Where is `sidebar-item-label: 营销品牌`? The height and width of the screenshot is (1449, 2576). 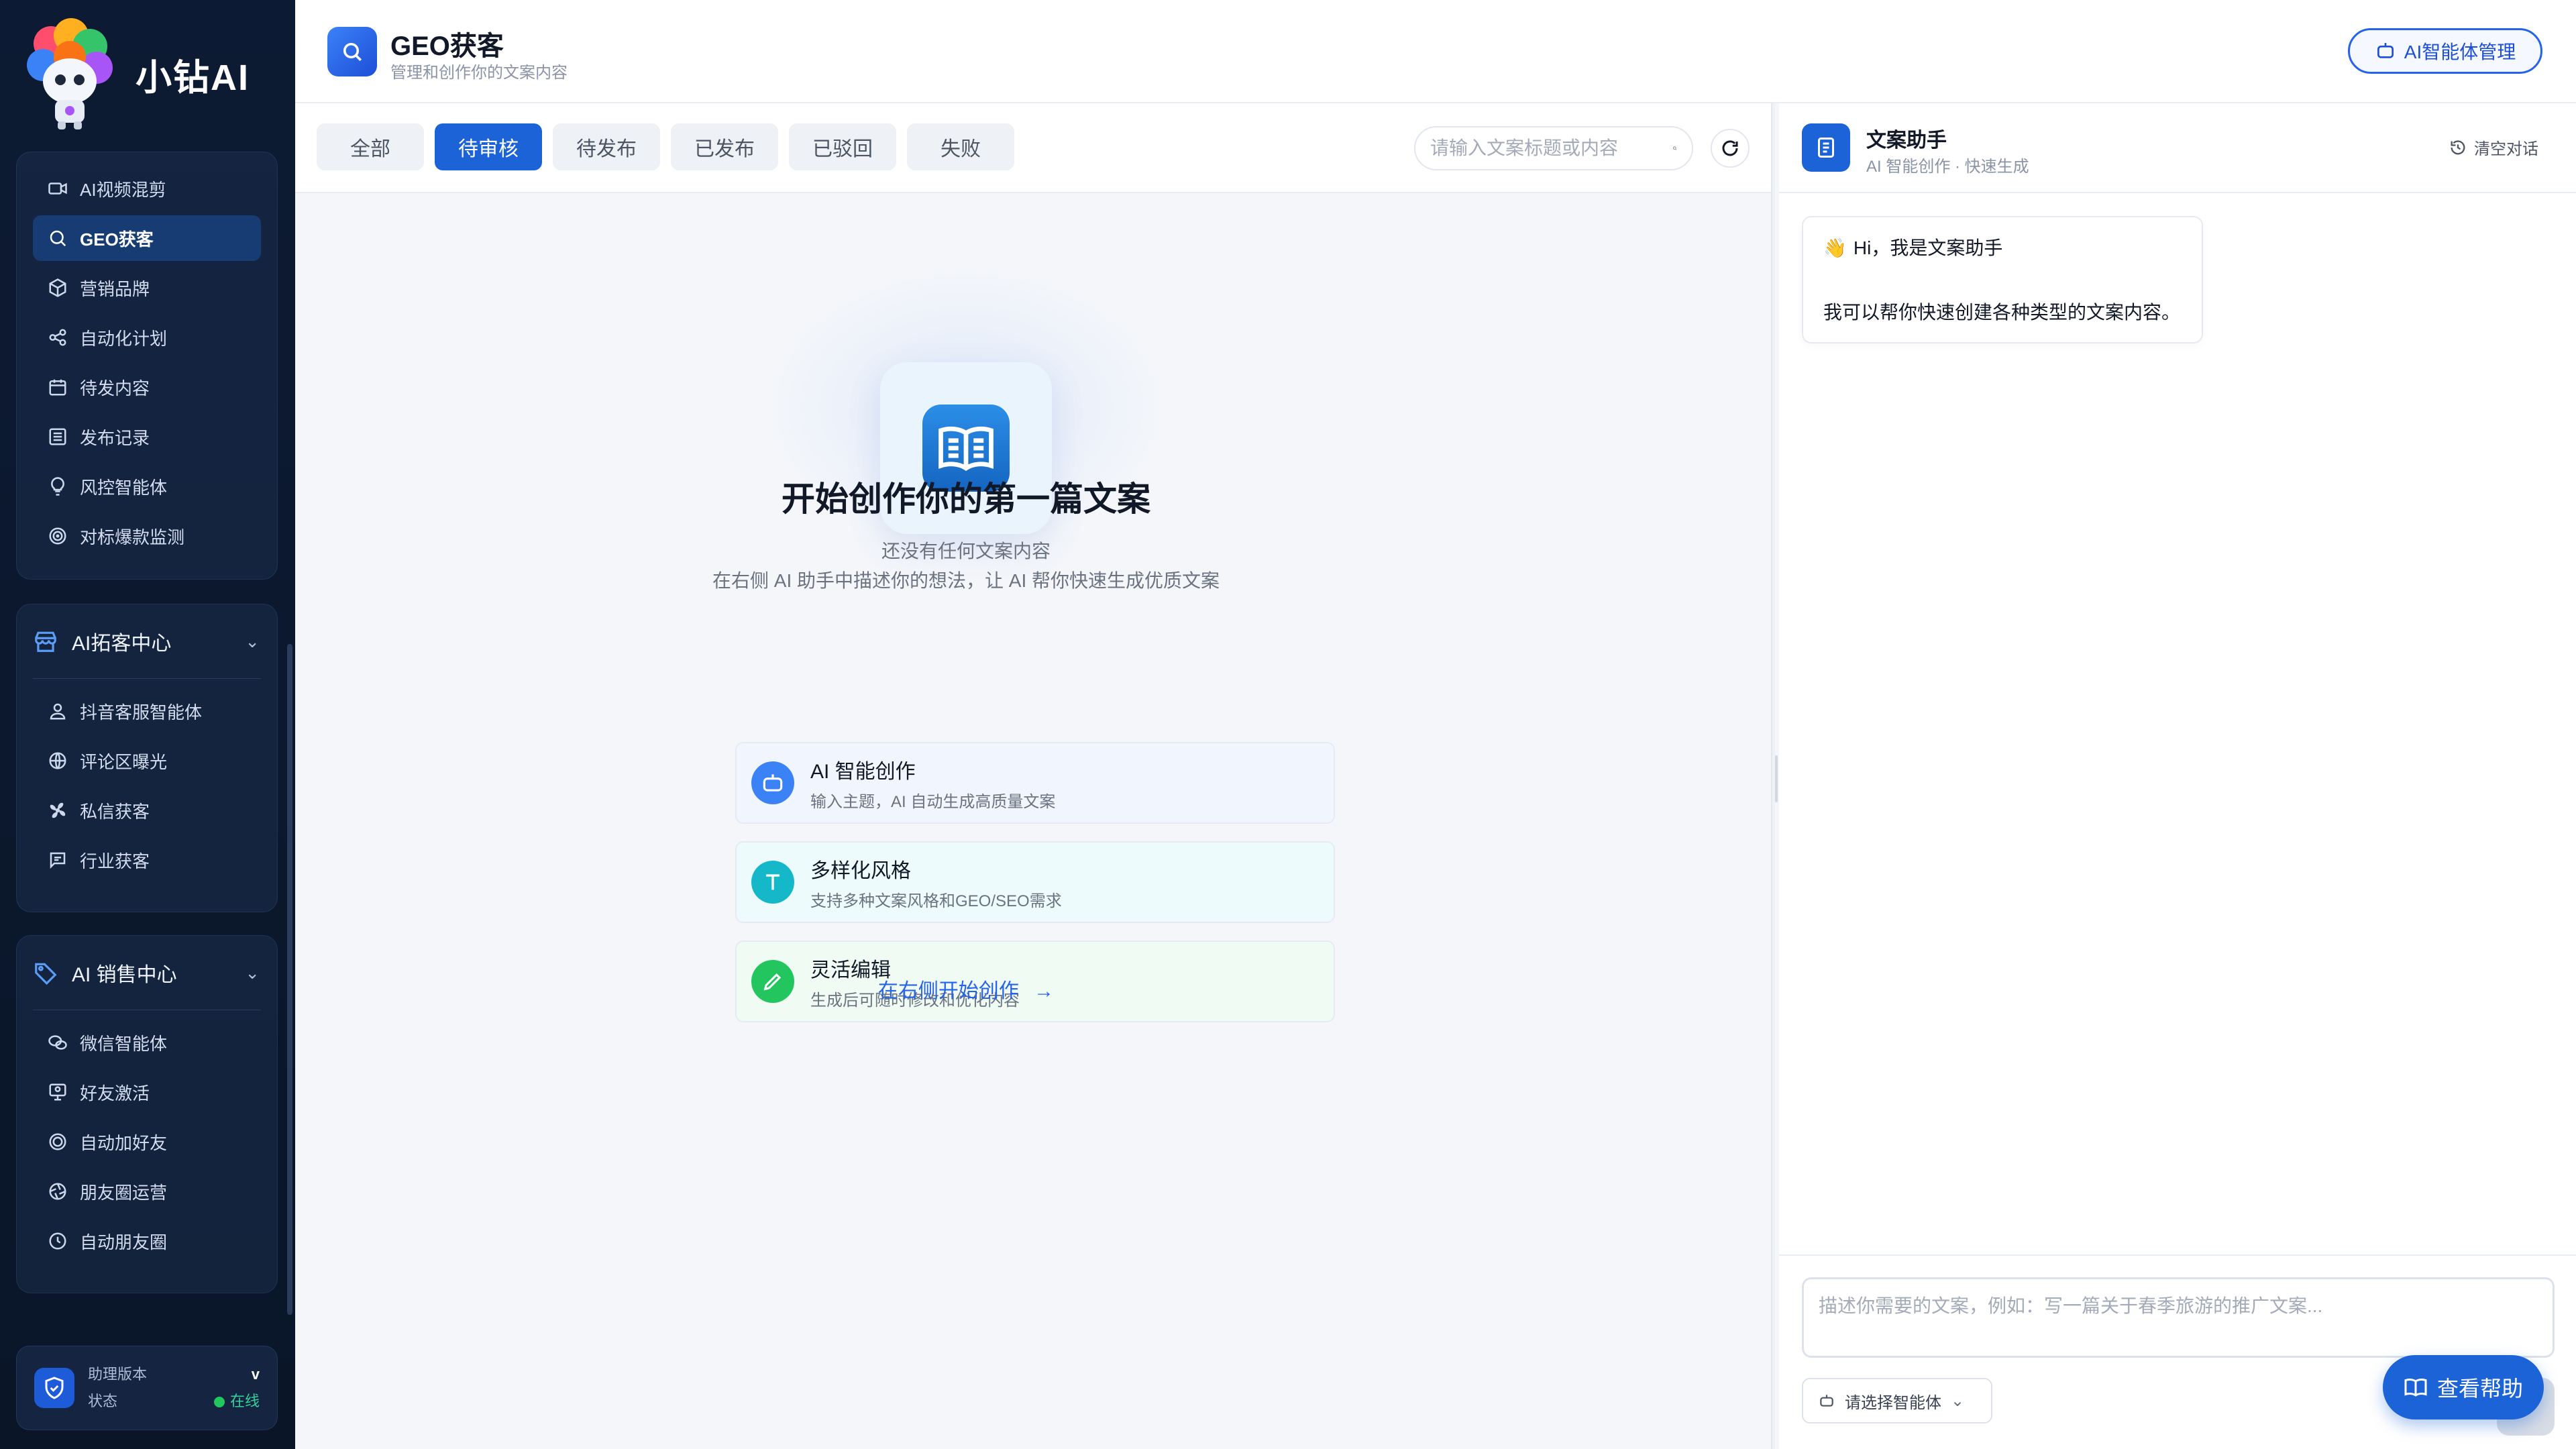
sidebar-item-label: 营销品牌 is located at coordinates (115, 288).